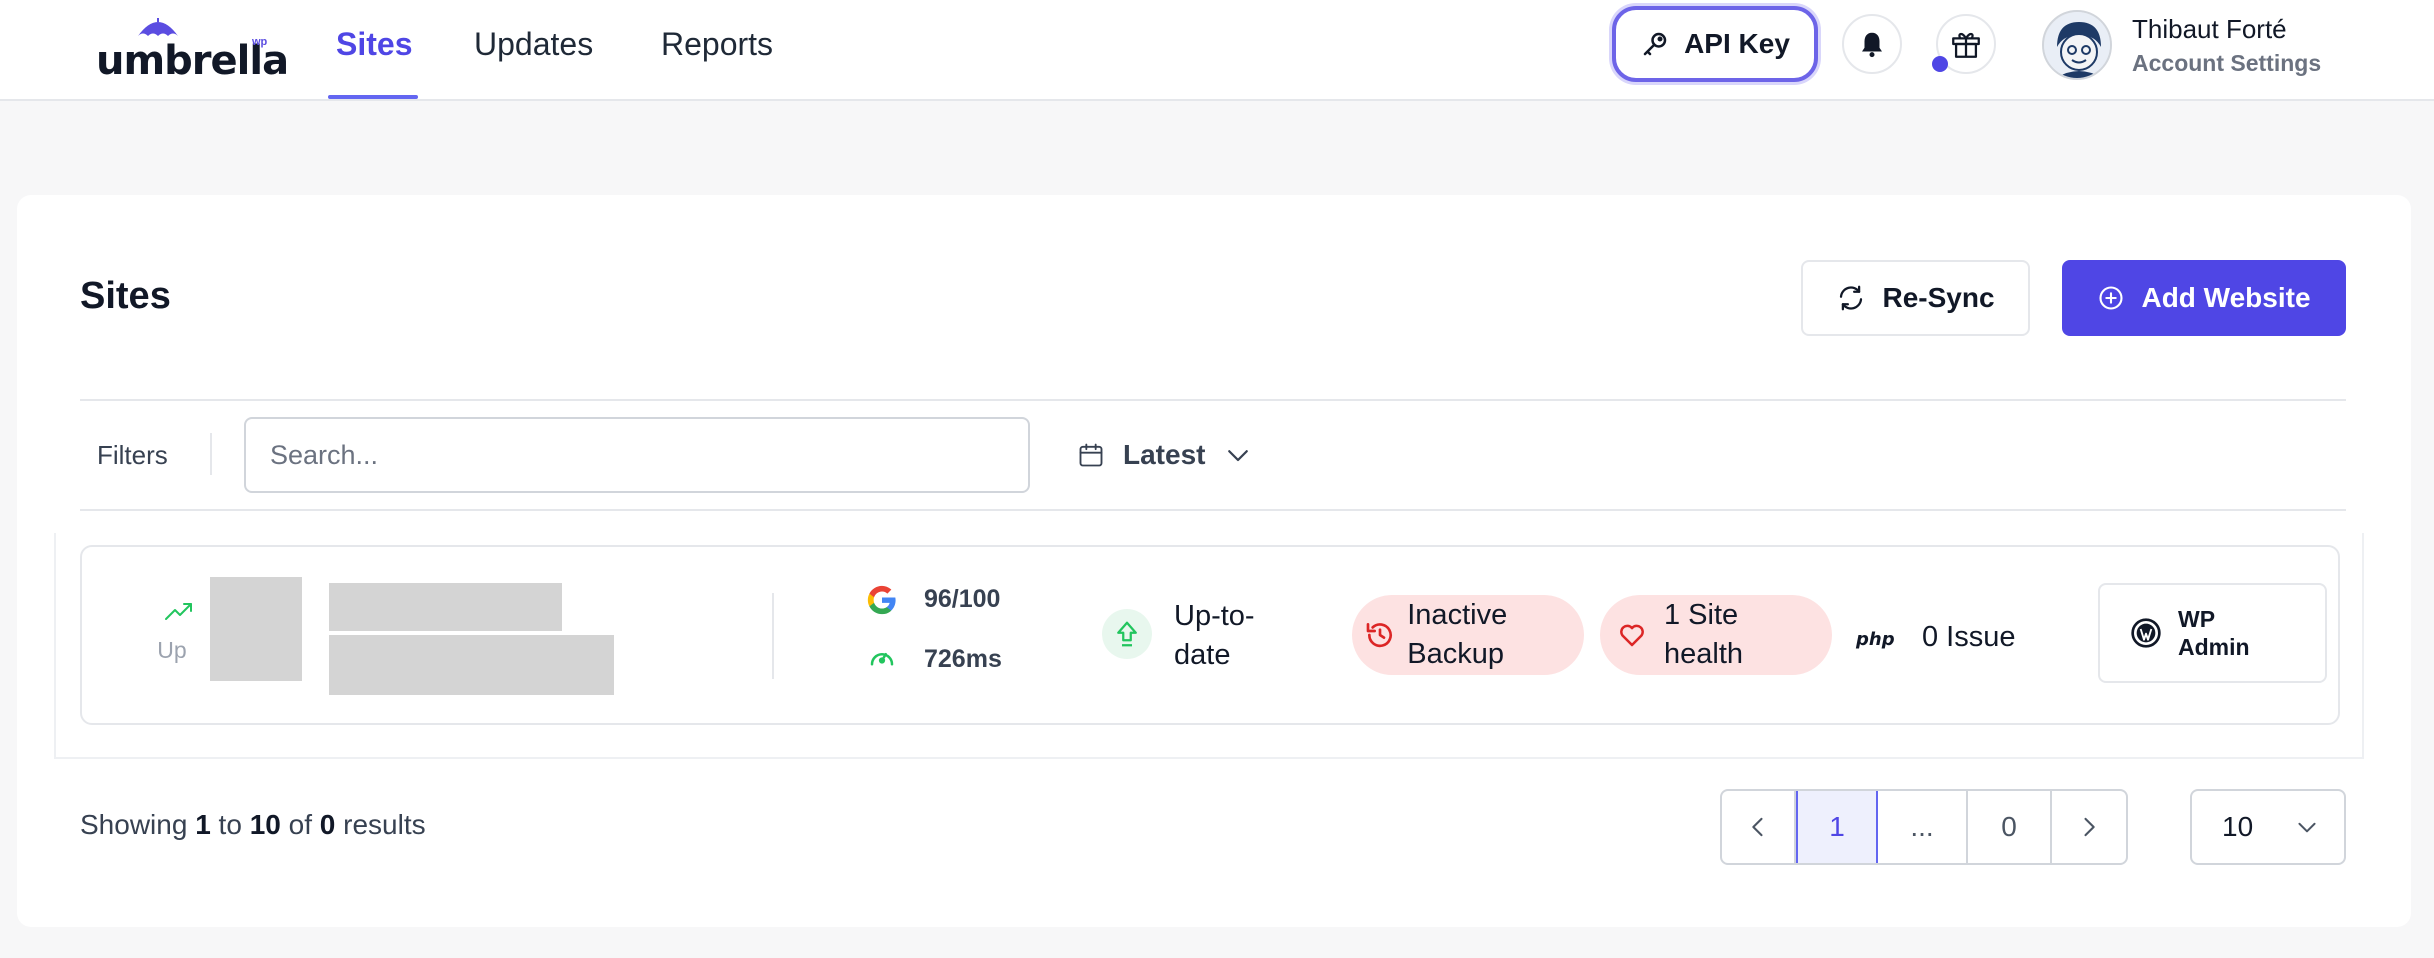 Image resolution: width=2434 pixels, height=958 pixels. I want to click on wp-admin-button: WP Admin, so click(2212, 633).